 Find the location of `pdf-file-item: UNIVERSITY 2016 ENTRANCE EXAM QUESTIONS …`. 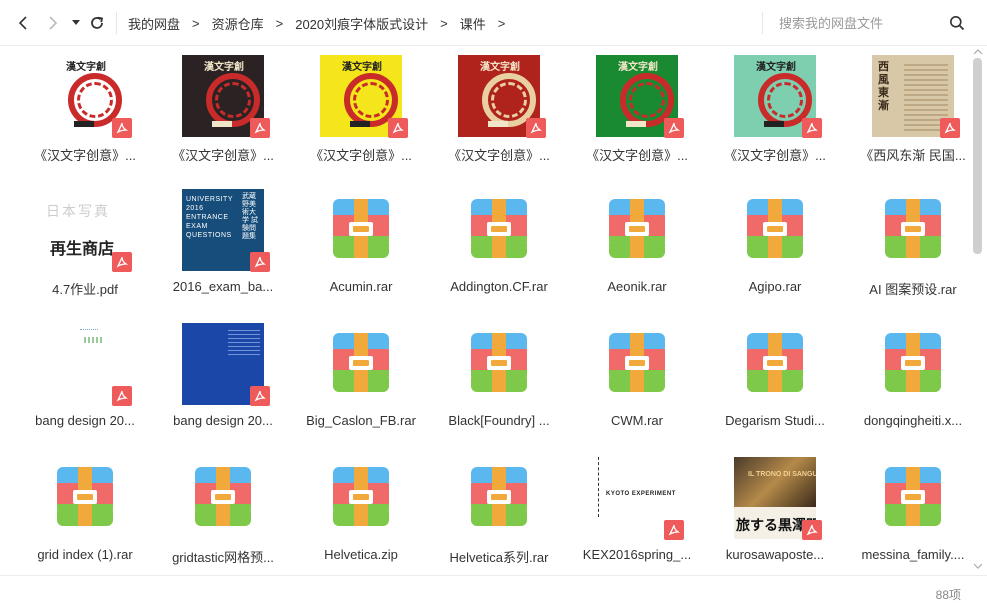

pdf-file-item: UNIVERSITY 2016 ENTRANCE EXAM QUESTIONS … is located at coordinates (223, 248).